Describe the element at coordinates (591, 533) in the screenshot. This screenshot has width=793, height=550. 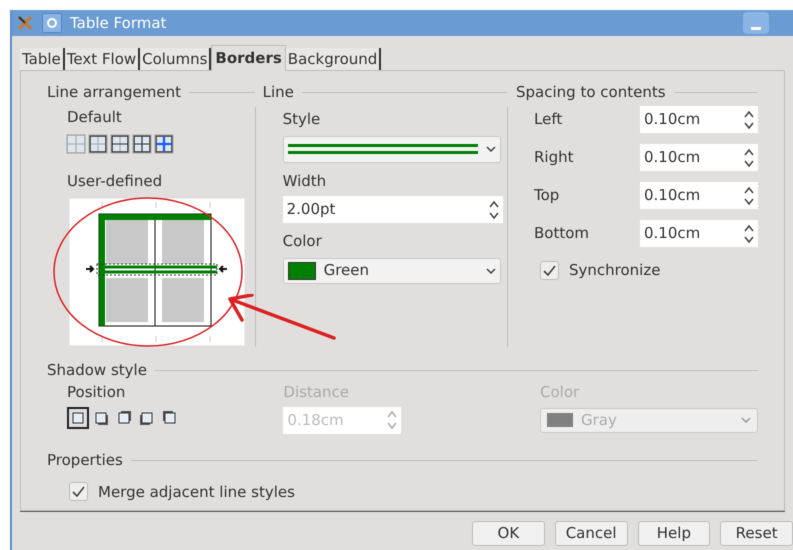
I see `dialog-button: Cancel` at that location.